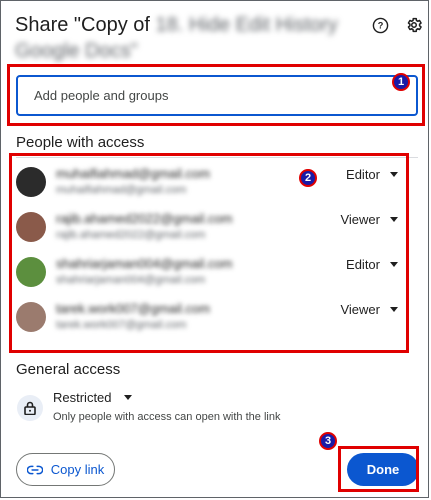 The height and width of the screenshot is (500, 431). What do you see at coordinates (328, 441) in the screenshot?
I see `annotation-badge-3: 3` at bounding box center [328, 441].